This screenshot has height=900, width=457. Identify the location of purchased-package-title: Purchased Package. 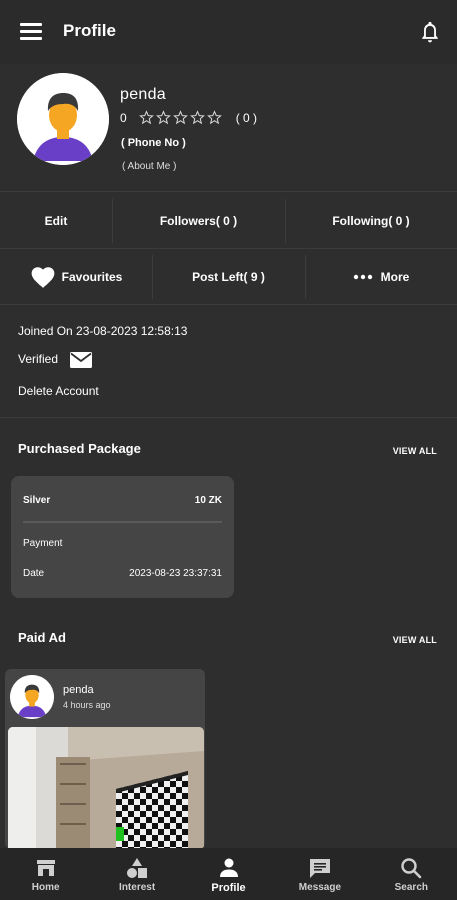
(79, 448).